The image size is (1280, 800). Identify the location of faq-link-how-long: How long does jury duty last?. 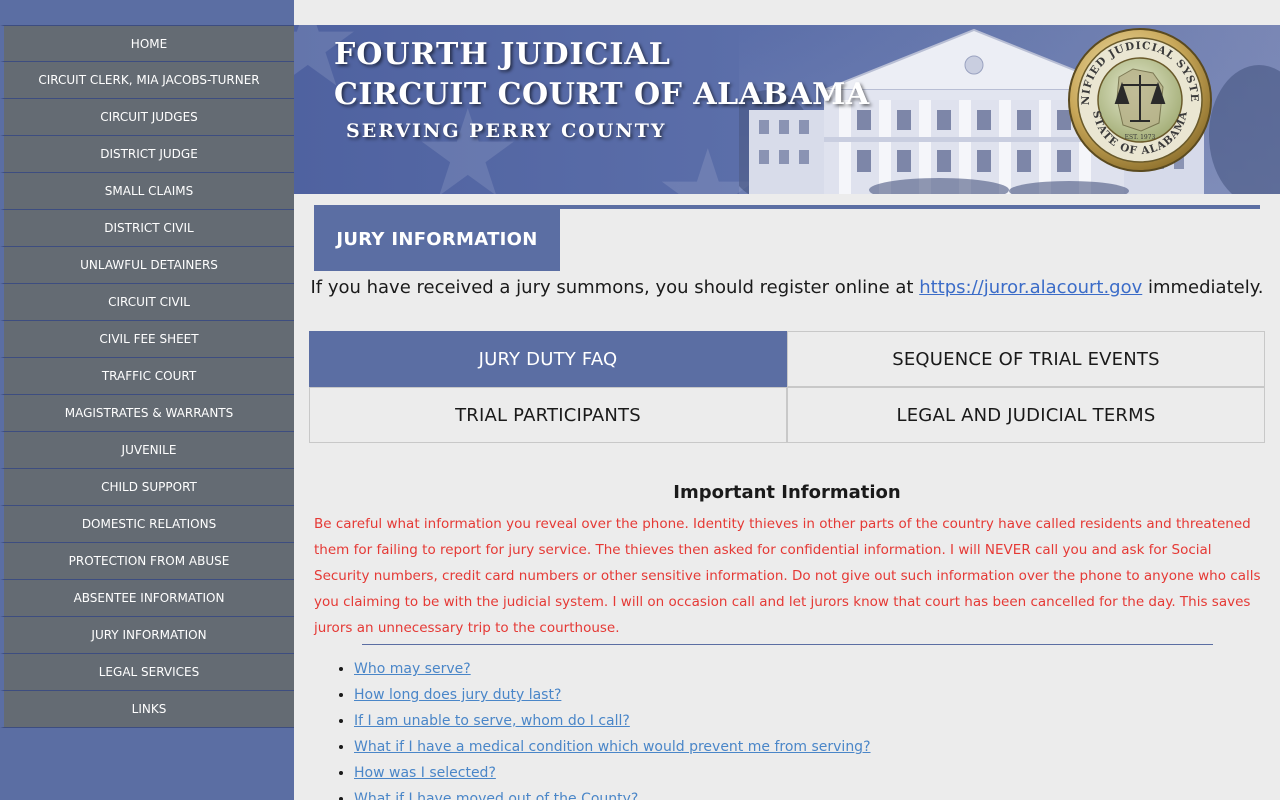
(457, 695).